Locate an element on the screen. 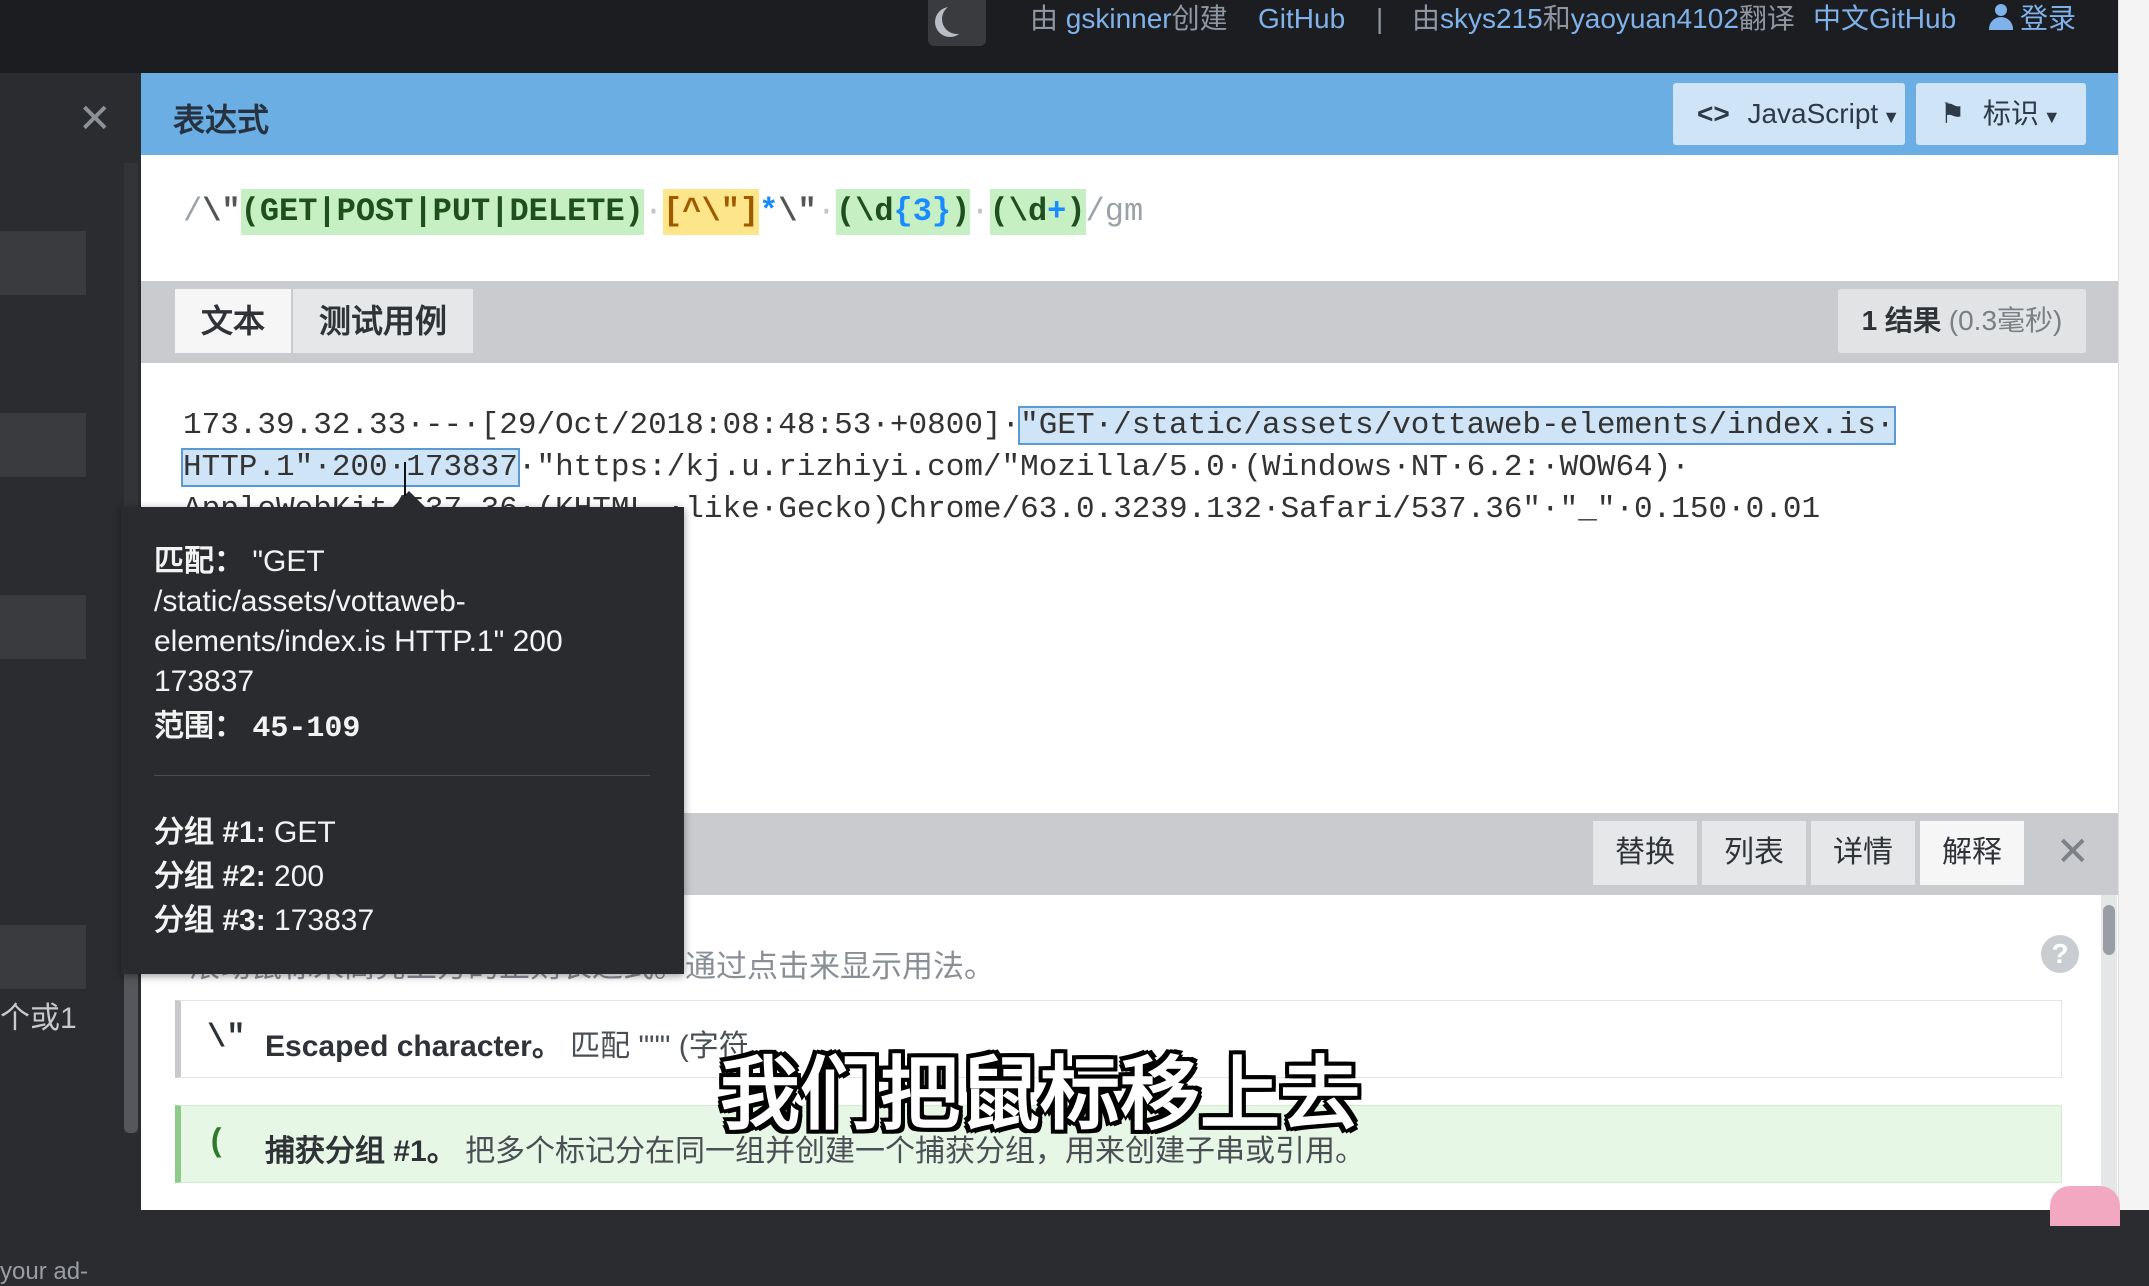  moon-icon is located at coordinates (957, 19).